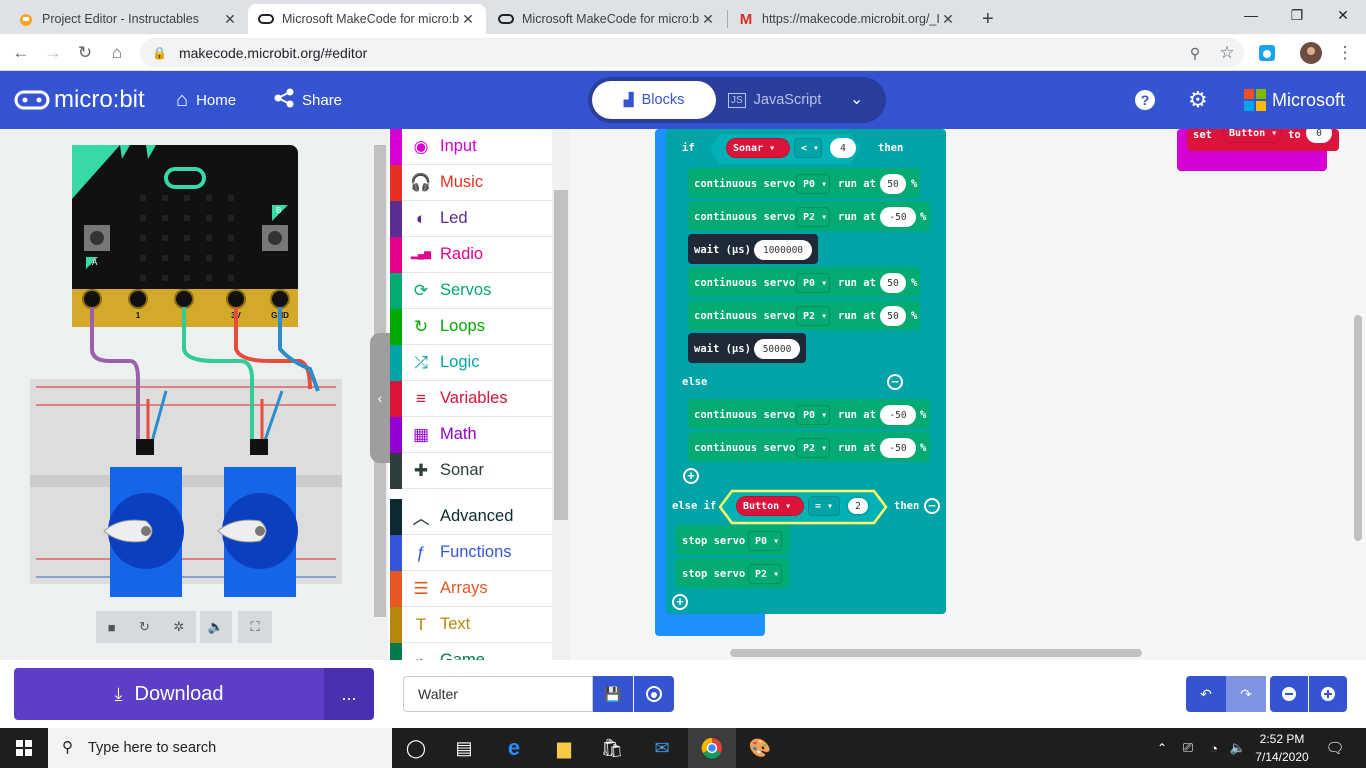 The image size is (1366, 768). What do you see at coordinates (654, 694) in the screenshot?
I see `github-icon` at bounding box center [654, 694].